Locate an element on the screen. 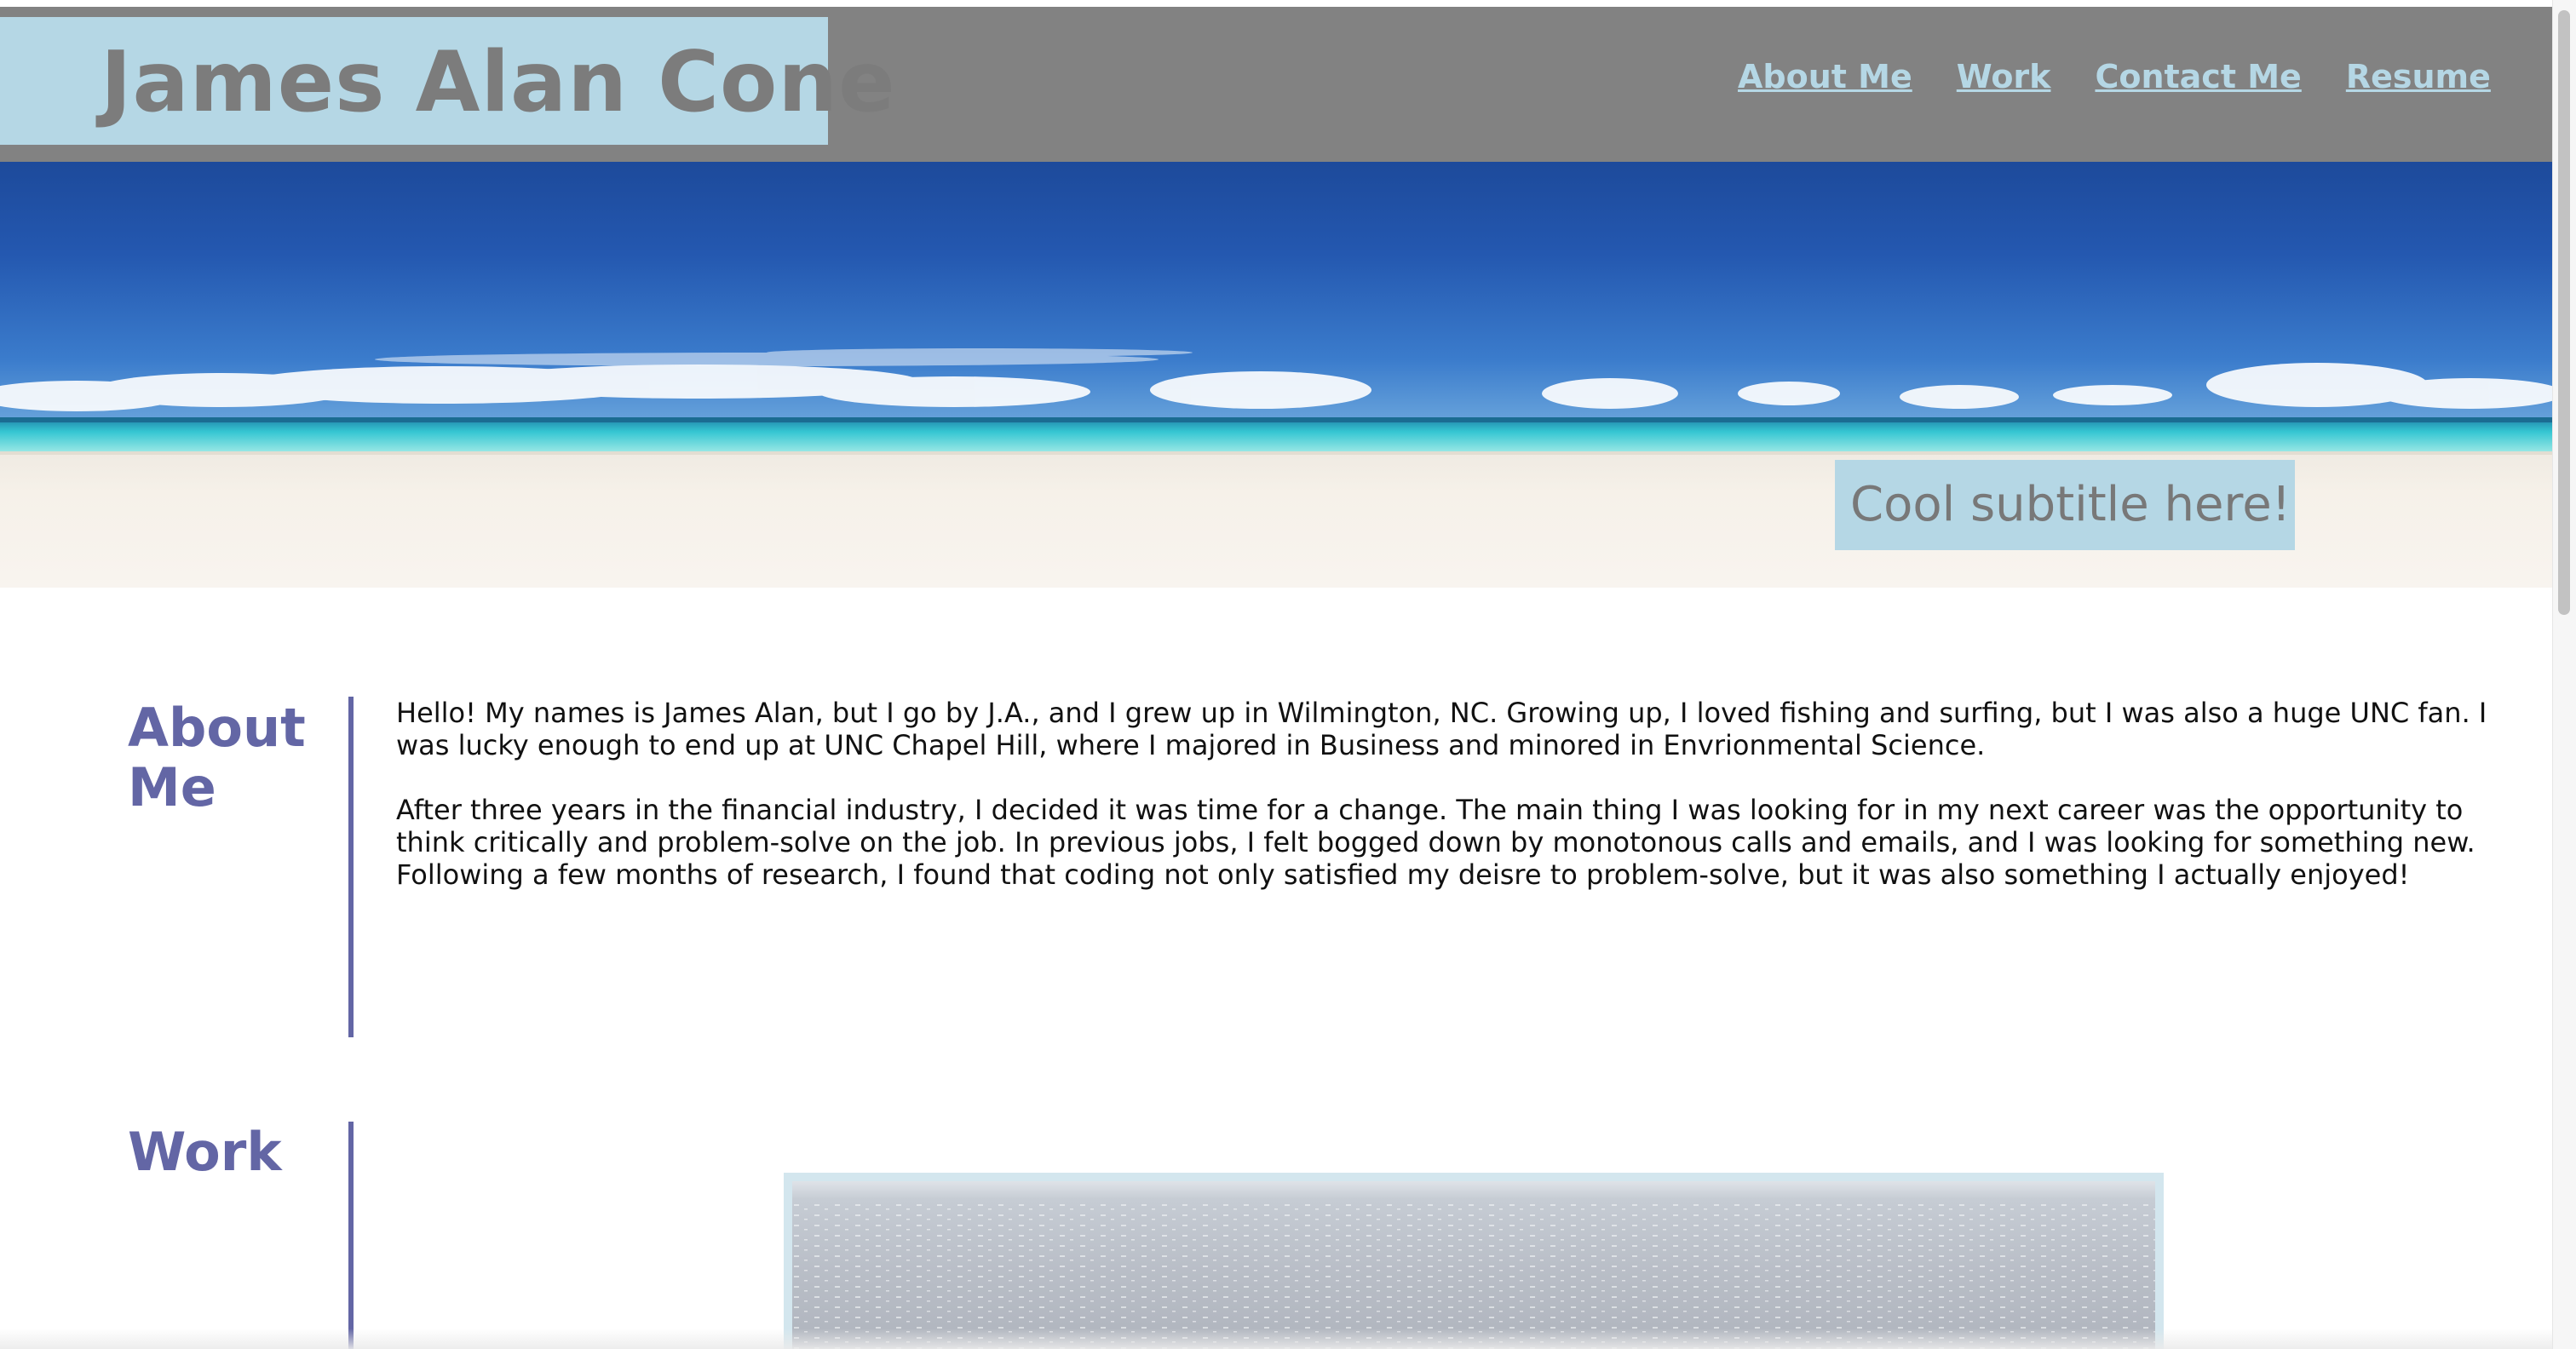  nav-work-link: Work is located at coordinates (2004, 77).